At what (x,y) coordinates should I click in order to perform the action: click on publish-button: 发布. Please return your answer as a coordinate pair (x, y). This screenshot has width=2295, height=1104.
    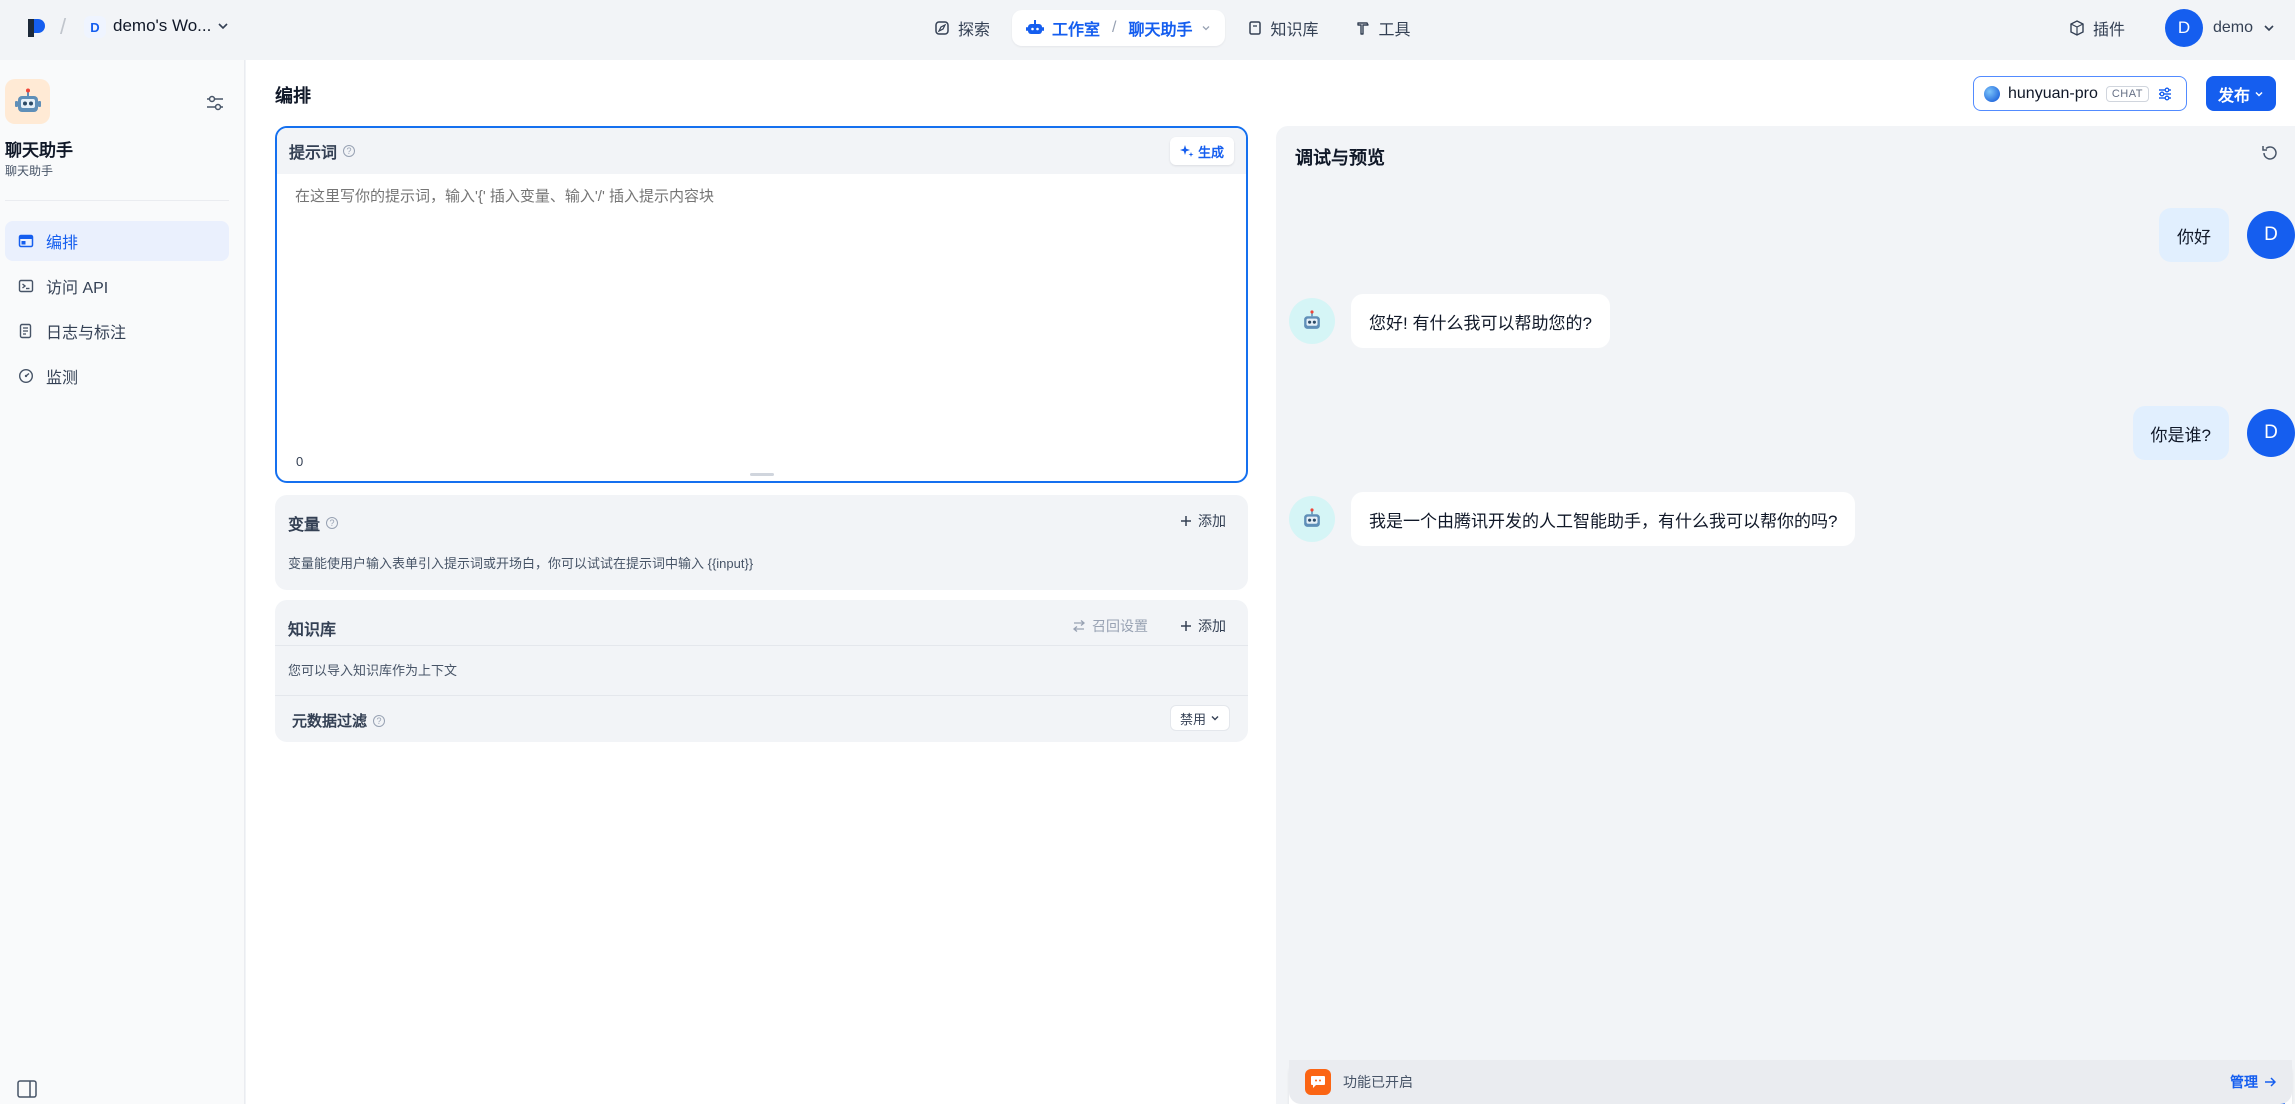
    Looking at the image, I should click on (2241, 93).